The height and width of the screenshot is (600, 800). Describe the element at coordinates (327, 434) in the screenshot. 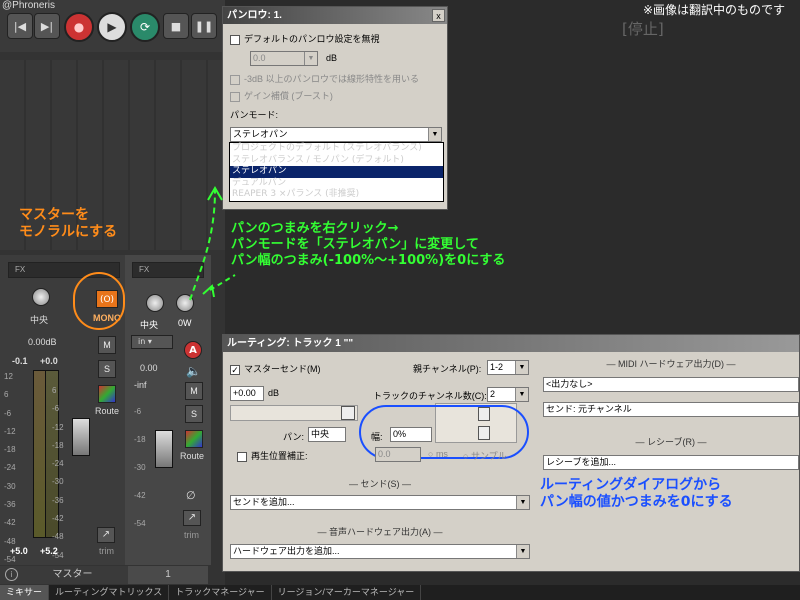

I see `pan-input: 中央` at that location.